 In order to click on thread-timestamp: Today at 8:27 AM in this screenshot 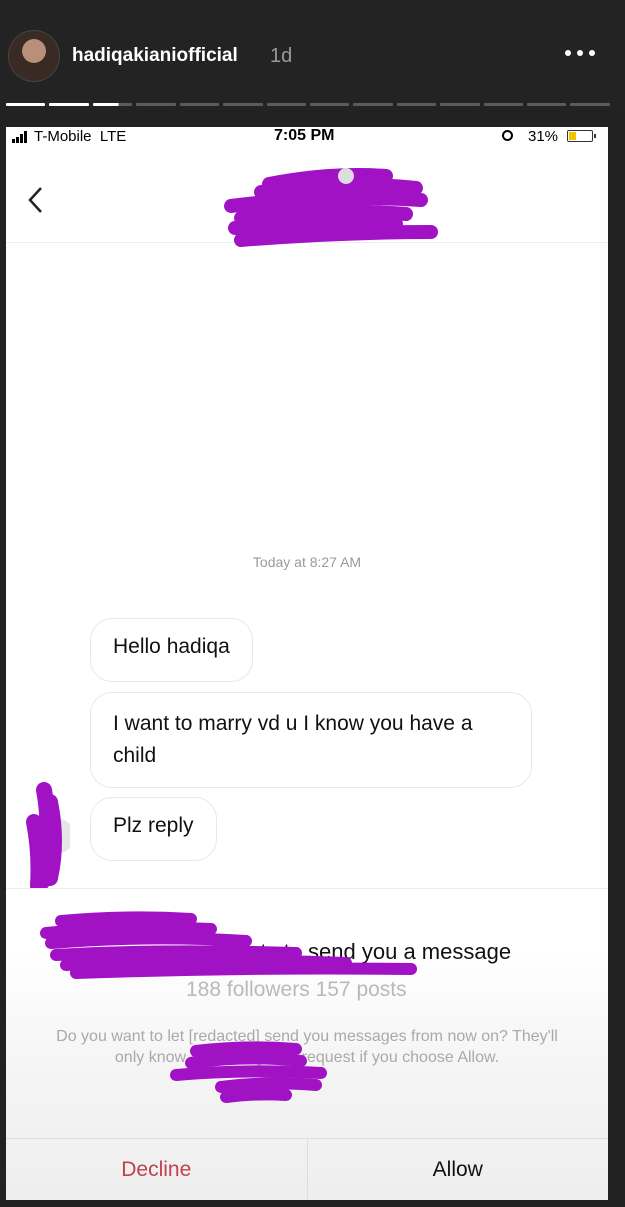, I will do `click(307, 562)`.